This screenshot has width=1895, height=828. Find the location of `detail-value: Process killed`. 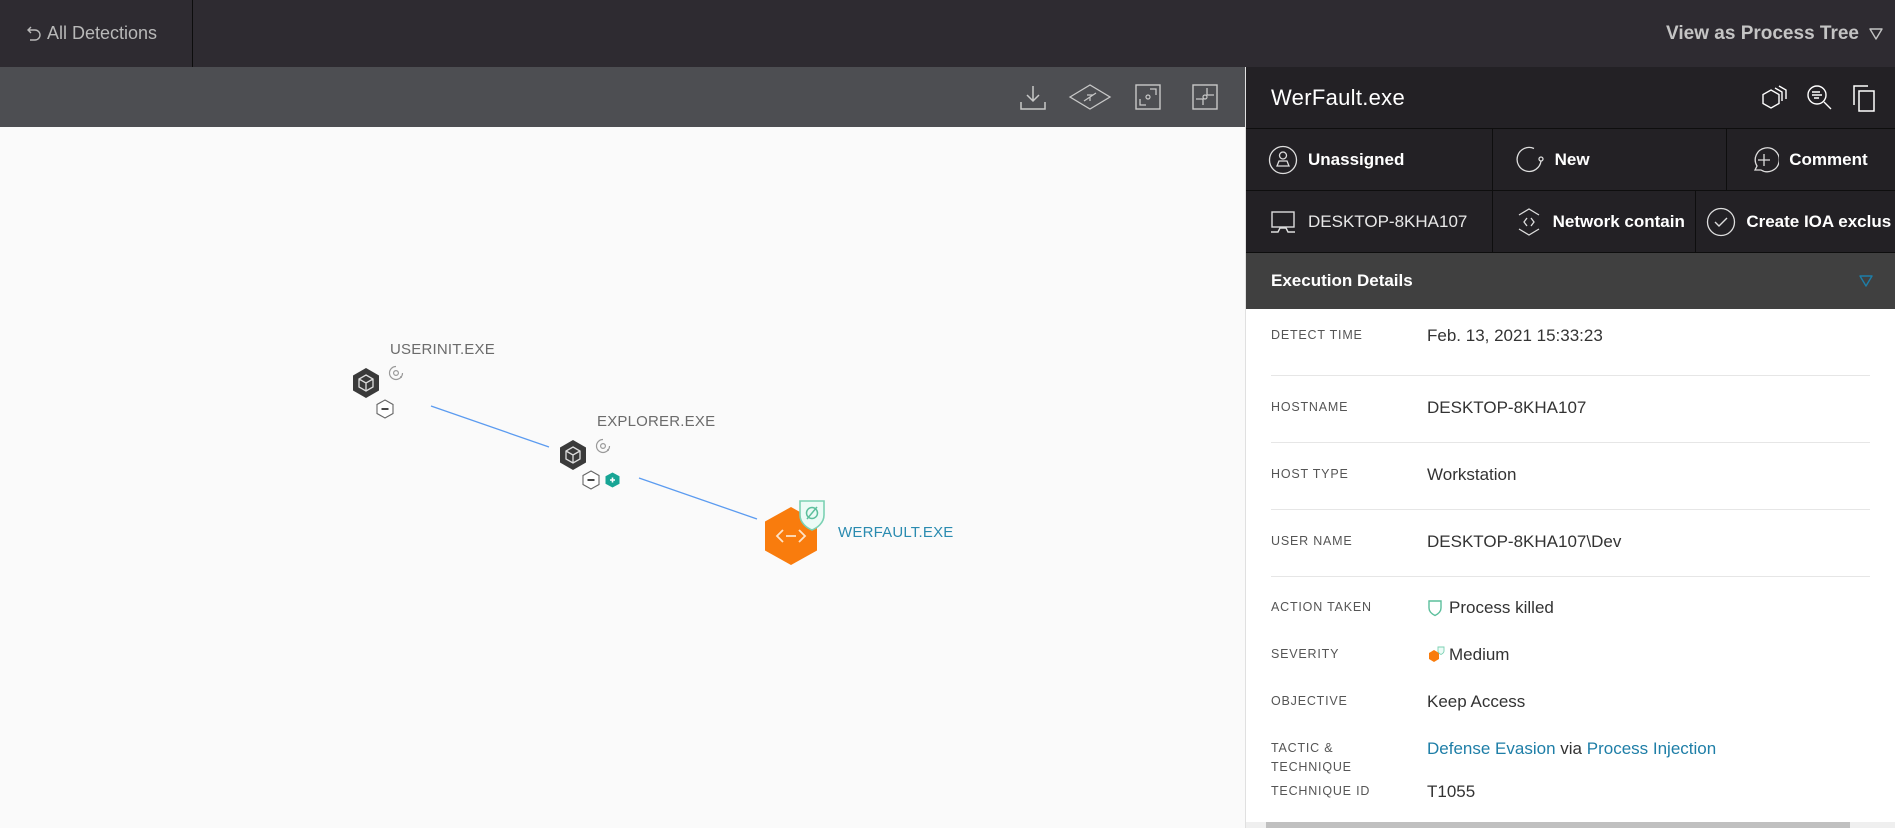

detail-value: Process killed is located at coordinates (1490, 608).